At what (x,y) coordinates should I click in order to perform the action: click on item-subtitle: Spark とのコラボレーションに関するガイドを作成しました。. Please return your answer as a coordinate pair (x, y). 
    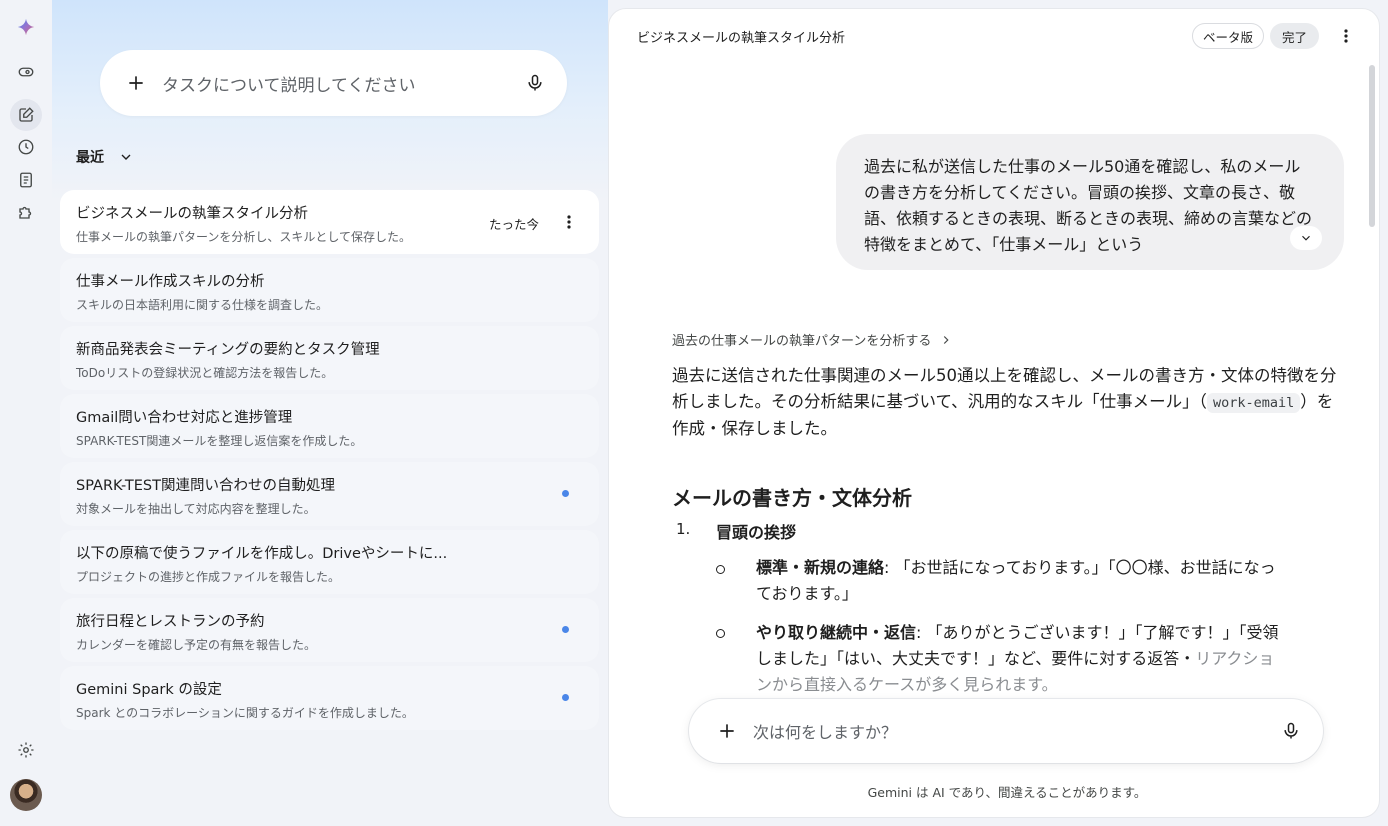
    Looking at the image, I should click on (245, 713).